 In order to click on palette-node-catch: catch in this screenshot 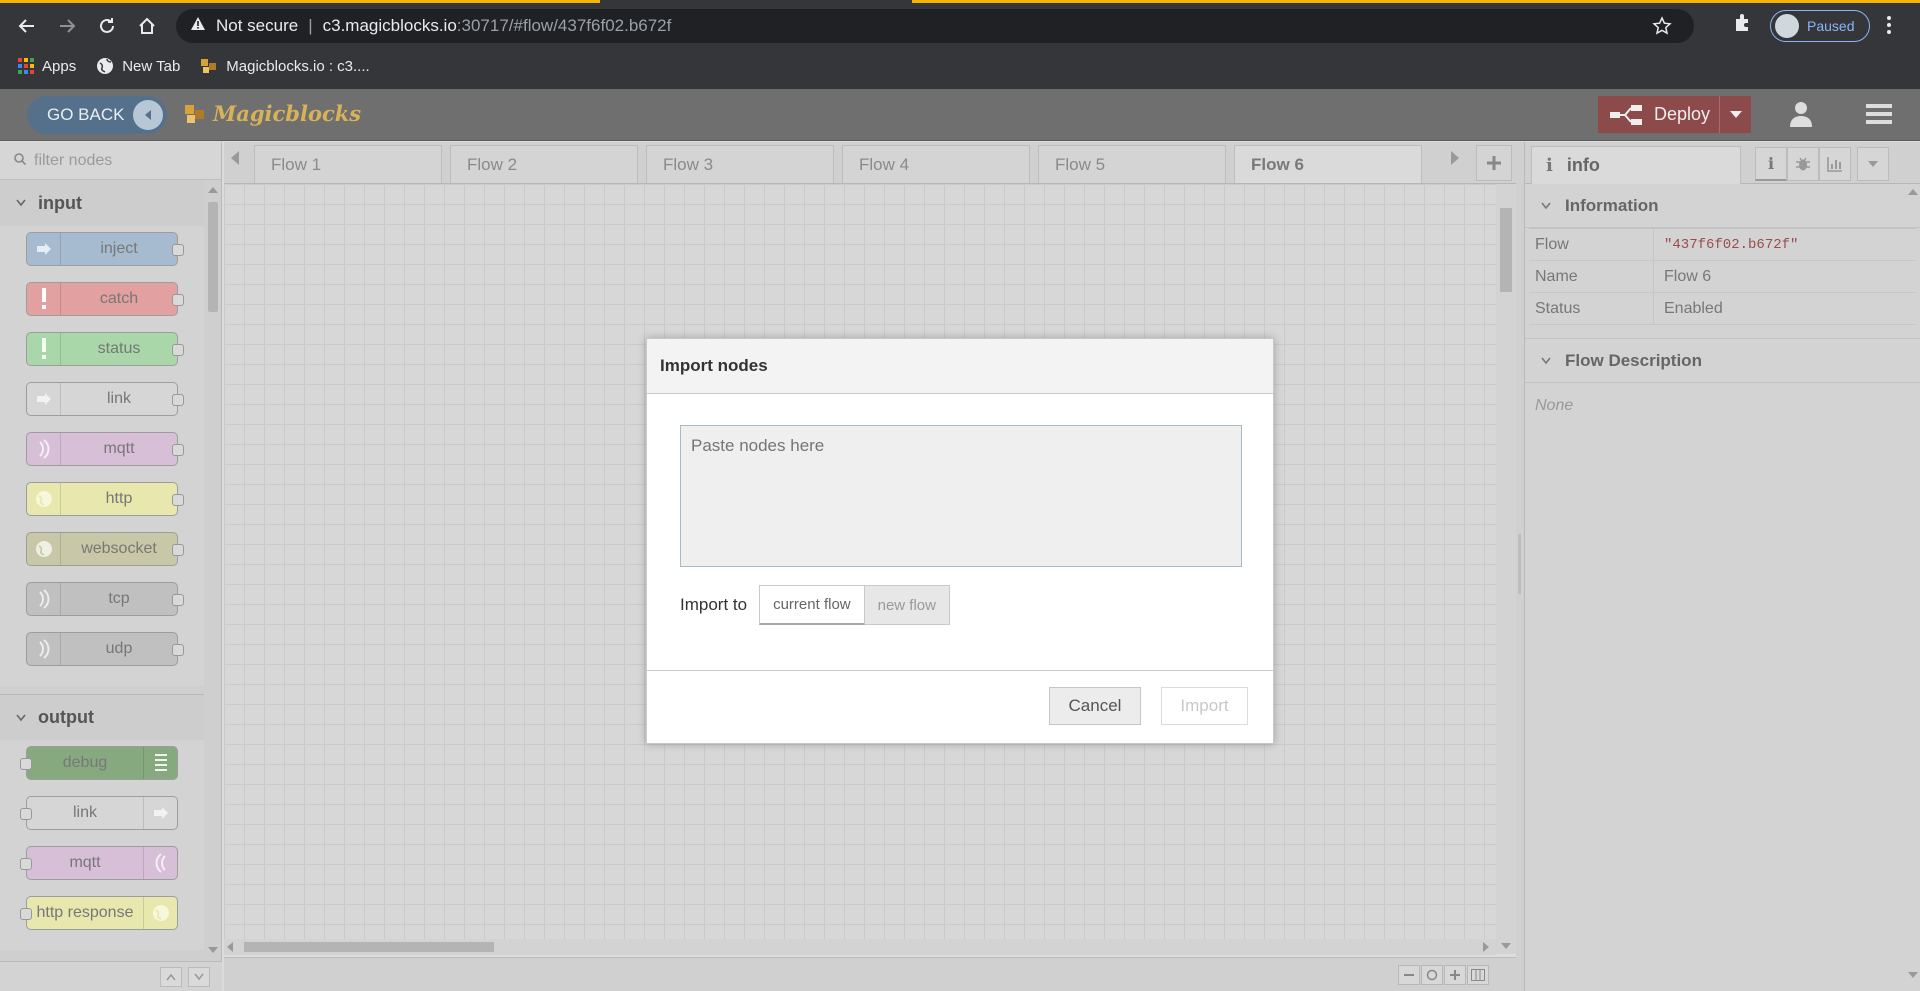, I will do `click(105, 299)`.